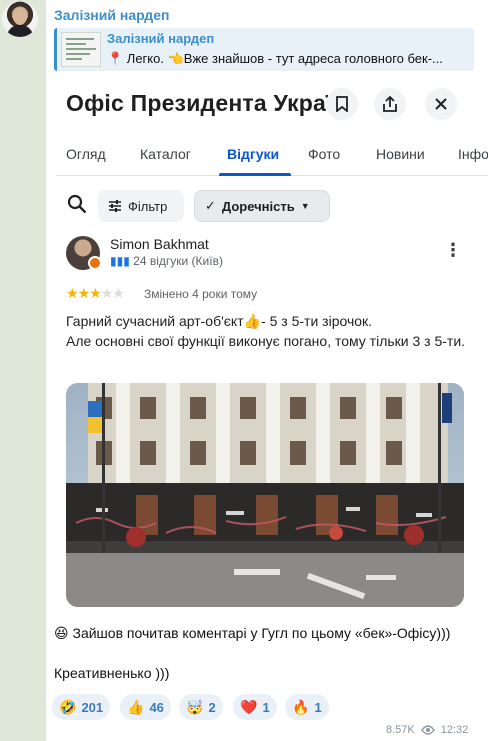  I want to click on channel-avatar, so click(20, 19).